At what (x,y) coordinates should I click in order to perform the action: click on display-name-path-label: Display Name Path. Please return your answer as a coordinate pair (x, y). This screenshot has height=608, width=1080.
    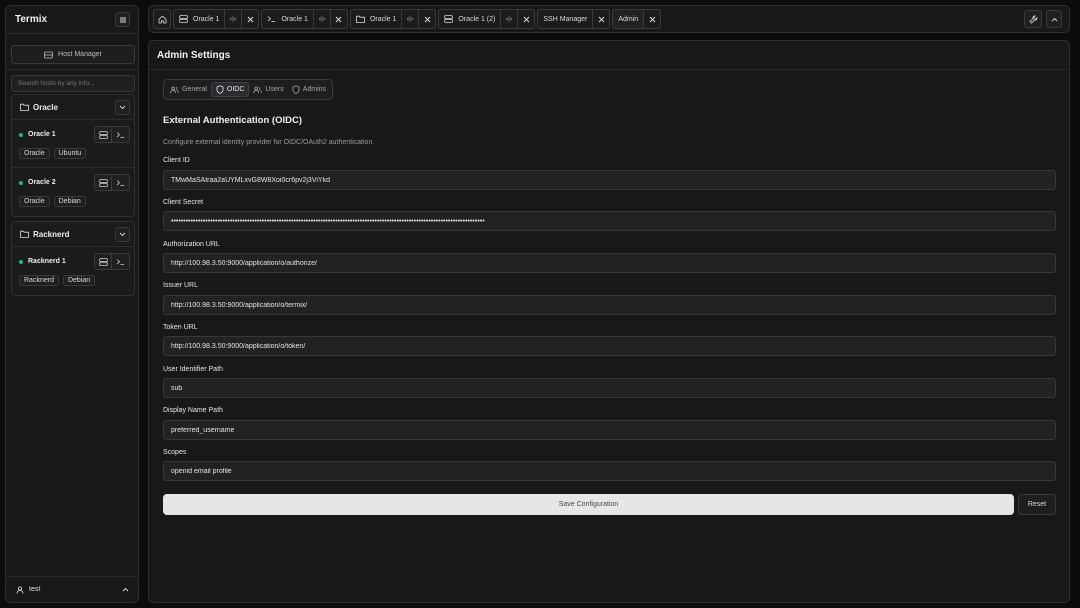
    Looking at the image, I should click on (193, 410).